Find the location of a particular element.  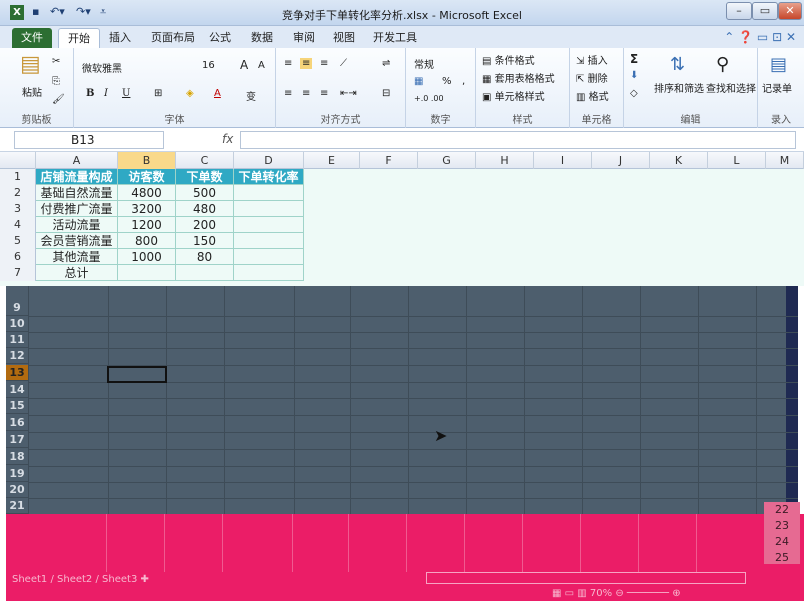

align-left-icon: ≡ is located at coordinates (288, 93).